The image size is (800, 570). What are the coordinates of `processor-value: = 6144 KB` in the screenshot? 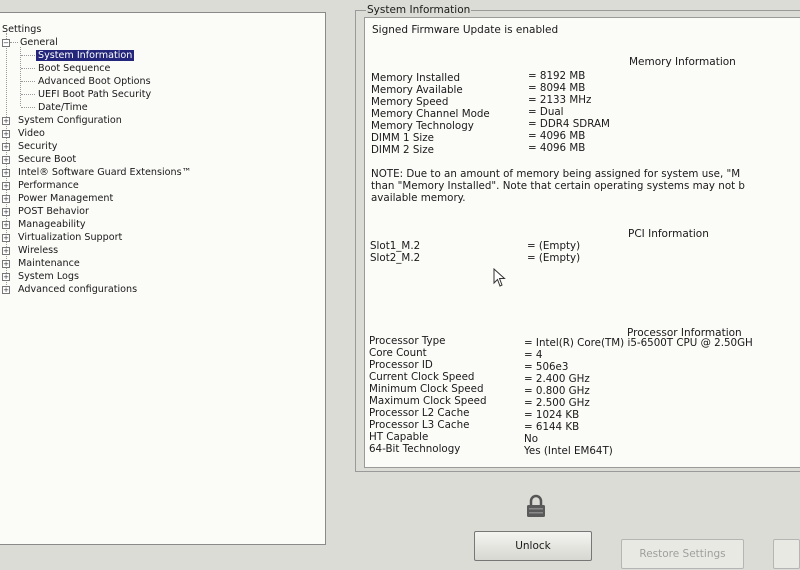 It's located at (552, 427).